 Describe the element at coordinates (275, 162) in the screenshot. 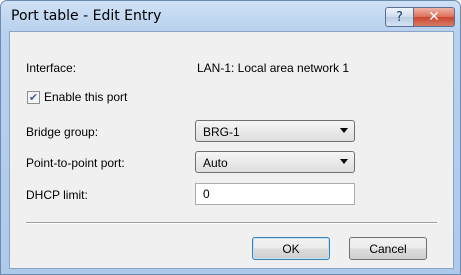

I see `p2p-port-select: Auto` at that location.